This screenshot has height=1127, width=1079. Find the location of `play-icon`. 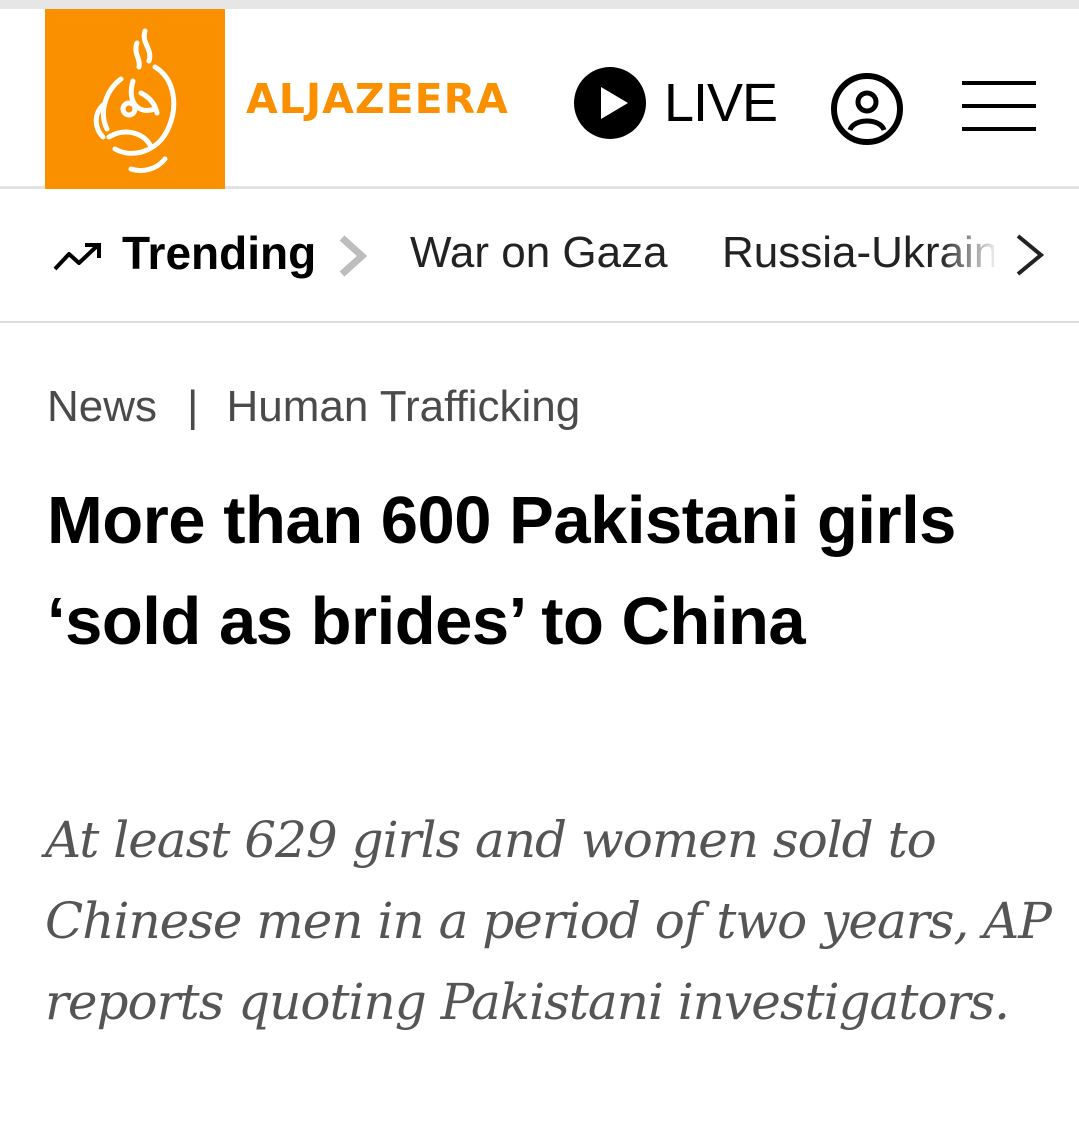

play-icon is located at coordinates (610, 103).